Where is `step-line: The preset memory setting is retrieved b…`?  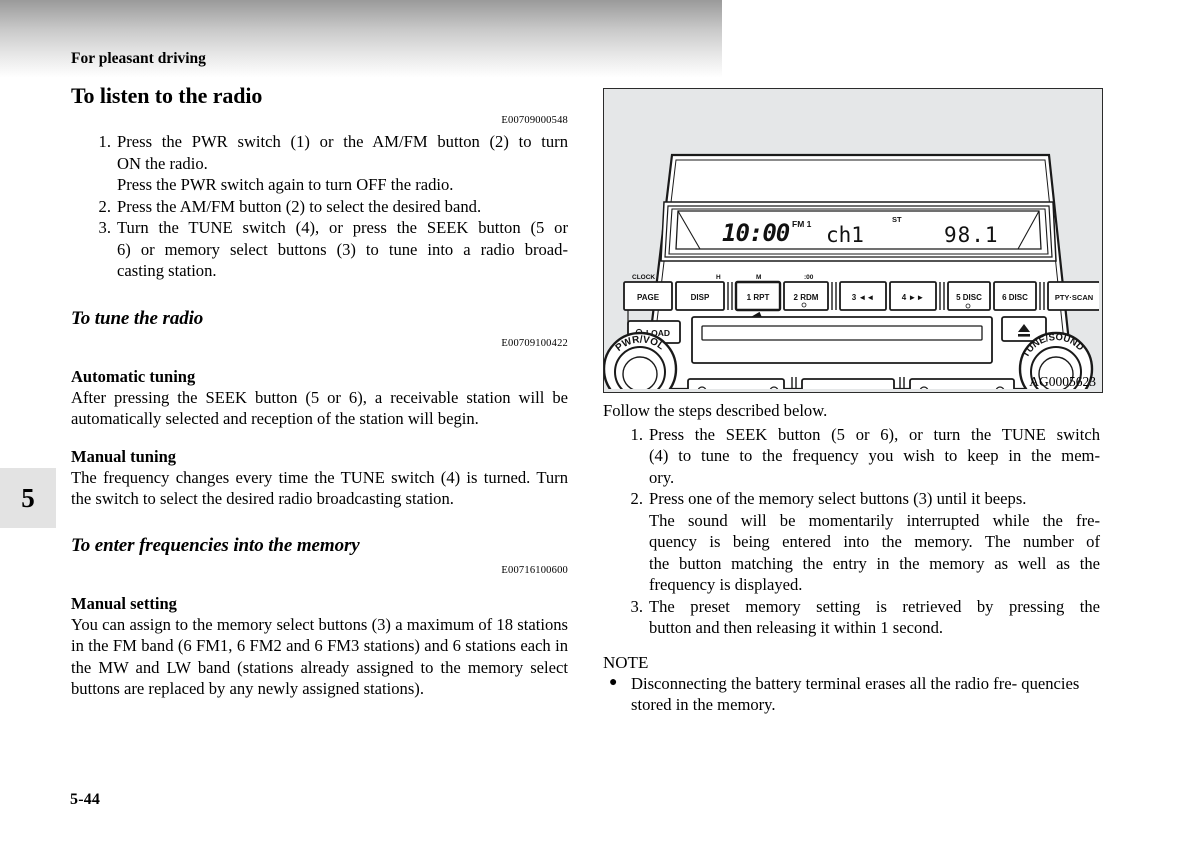 step-line: The preset memory setting is retrieved b… is located at coordinates (874, 606).